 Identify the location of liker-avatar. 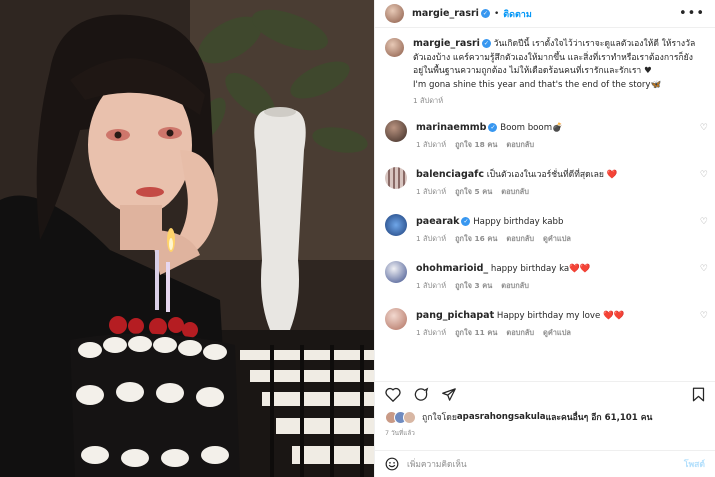
(409, 417).